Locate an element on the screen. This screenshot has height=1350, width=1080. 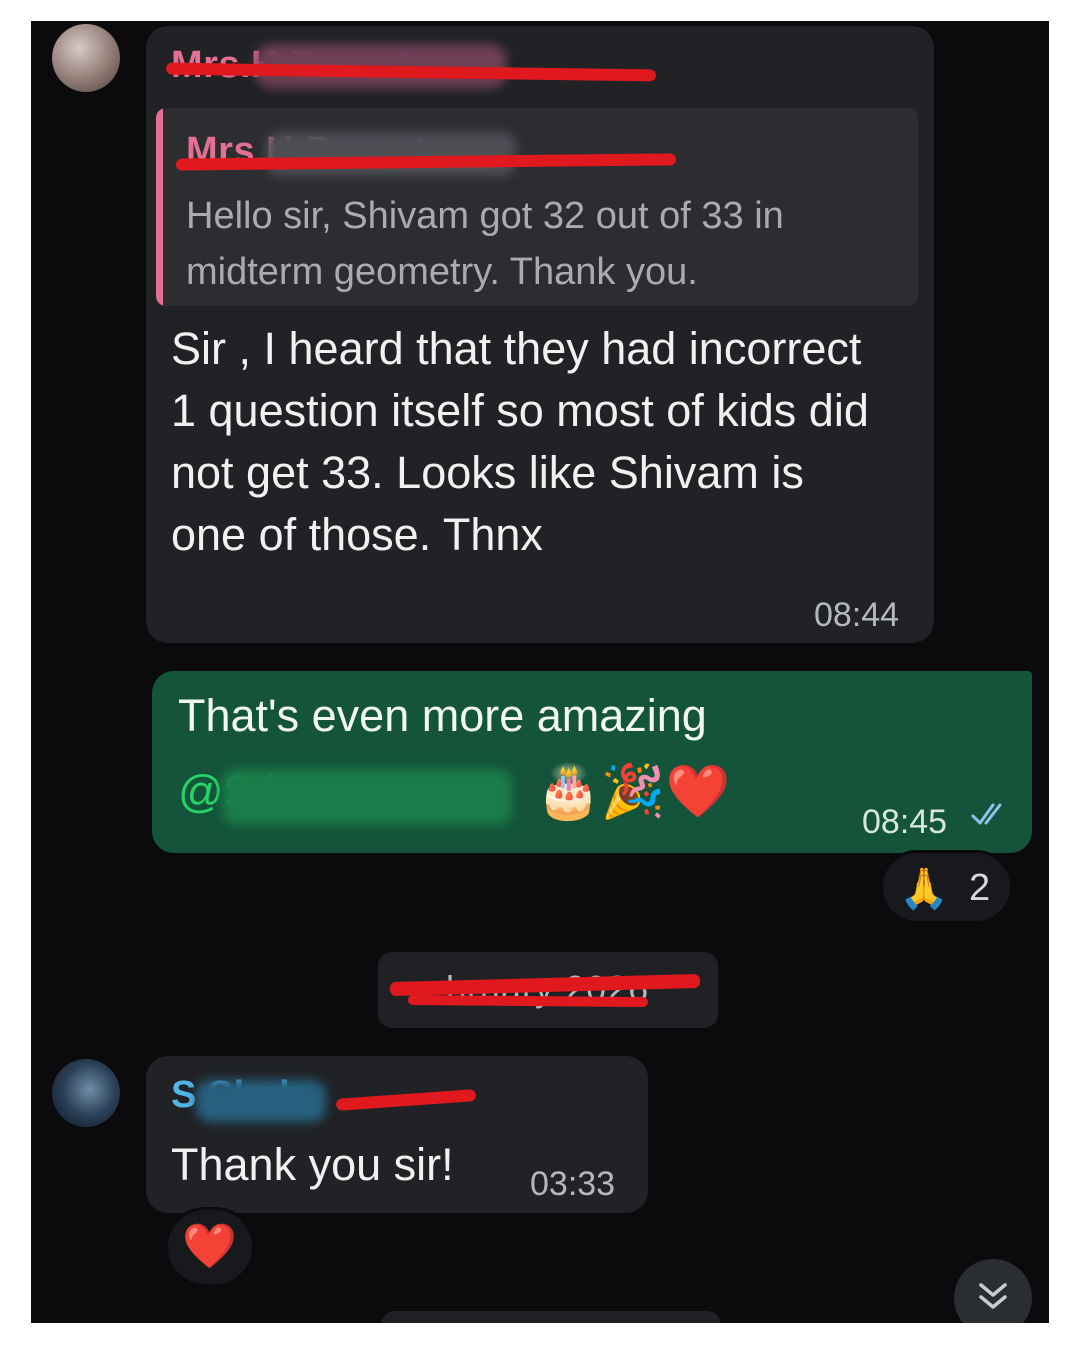
message-text: That's even more amazing is located at coordinates (442, 715).